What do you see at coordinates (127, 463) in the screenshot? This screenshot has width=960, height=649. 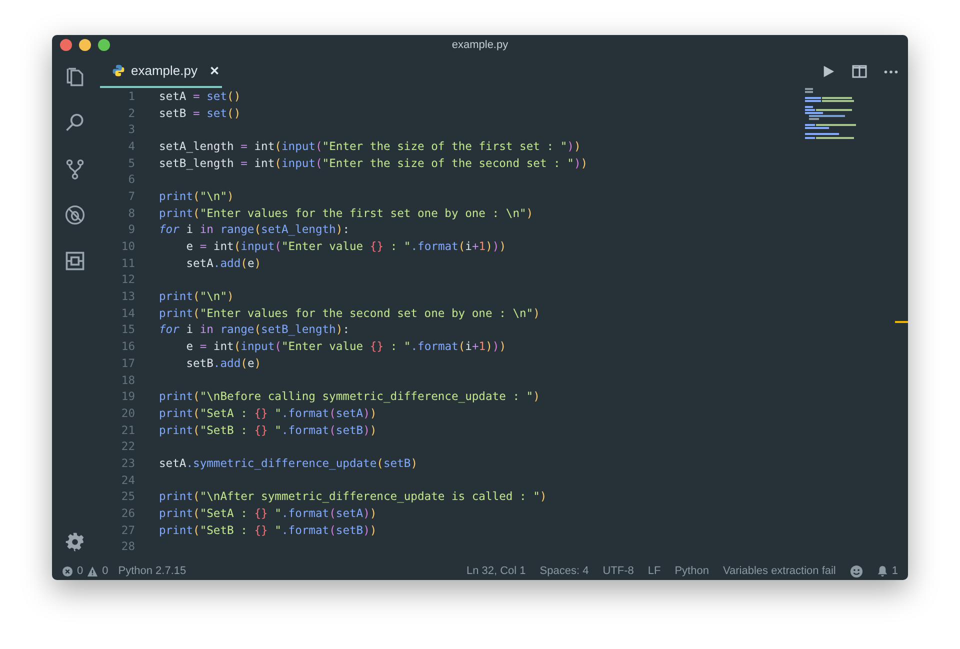 I see `line-number: 23` at bounding box center [127, 463].